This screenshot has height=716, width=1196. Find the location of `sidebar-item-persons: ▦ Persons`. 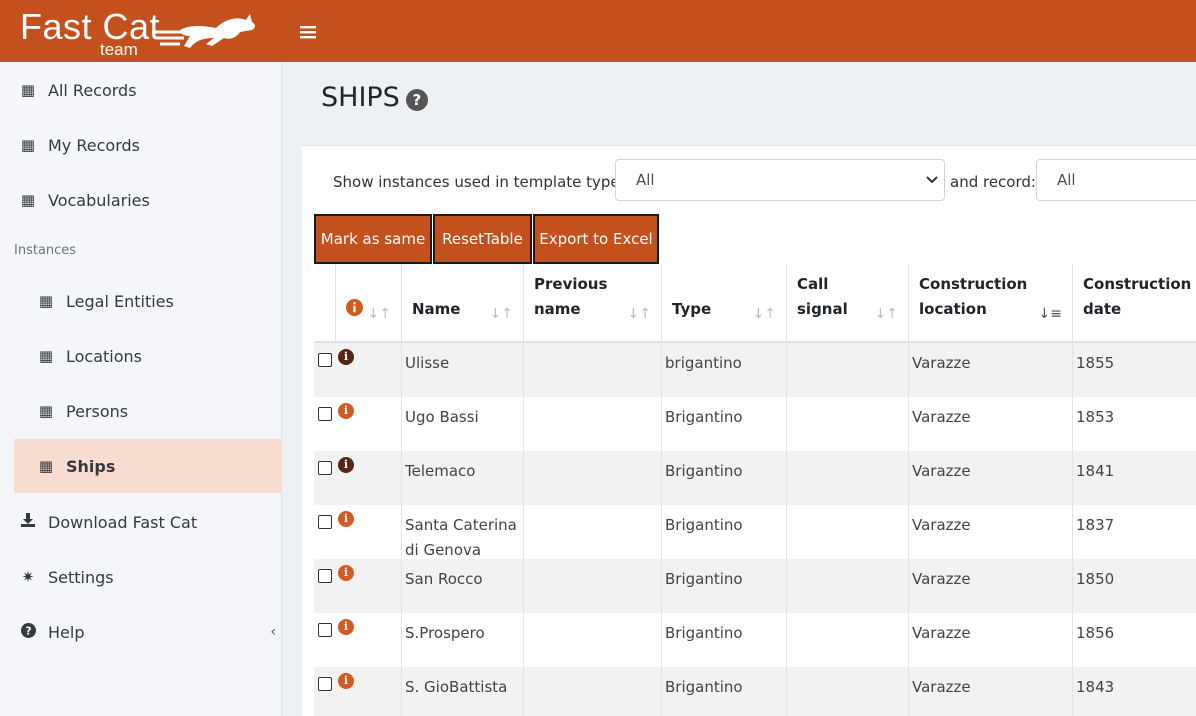

sidebar-item-persons: ▦ Persons is located at coordinates (148, 411).